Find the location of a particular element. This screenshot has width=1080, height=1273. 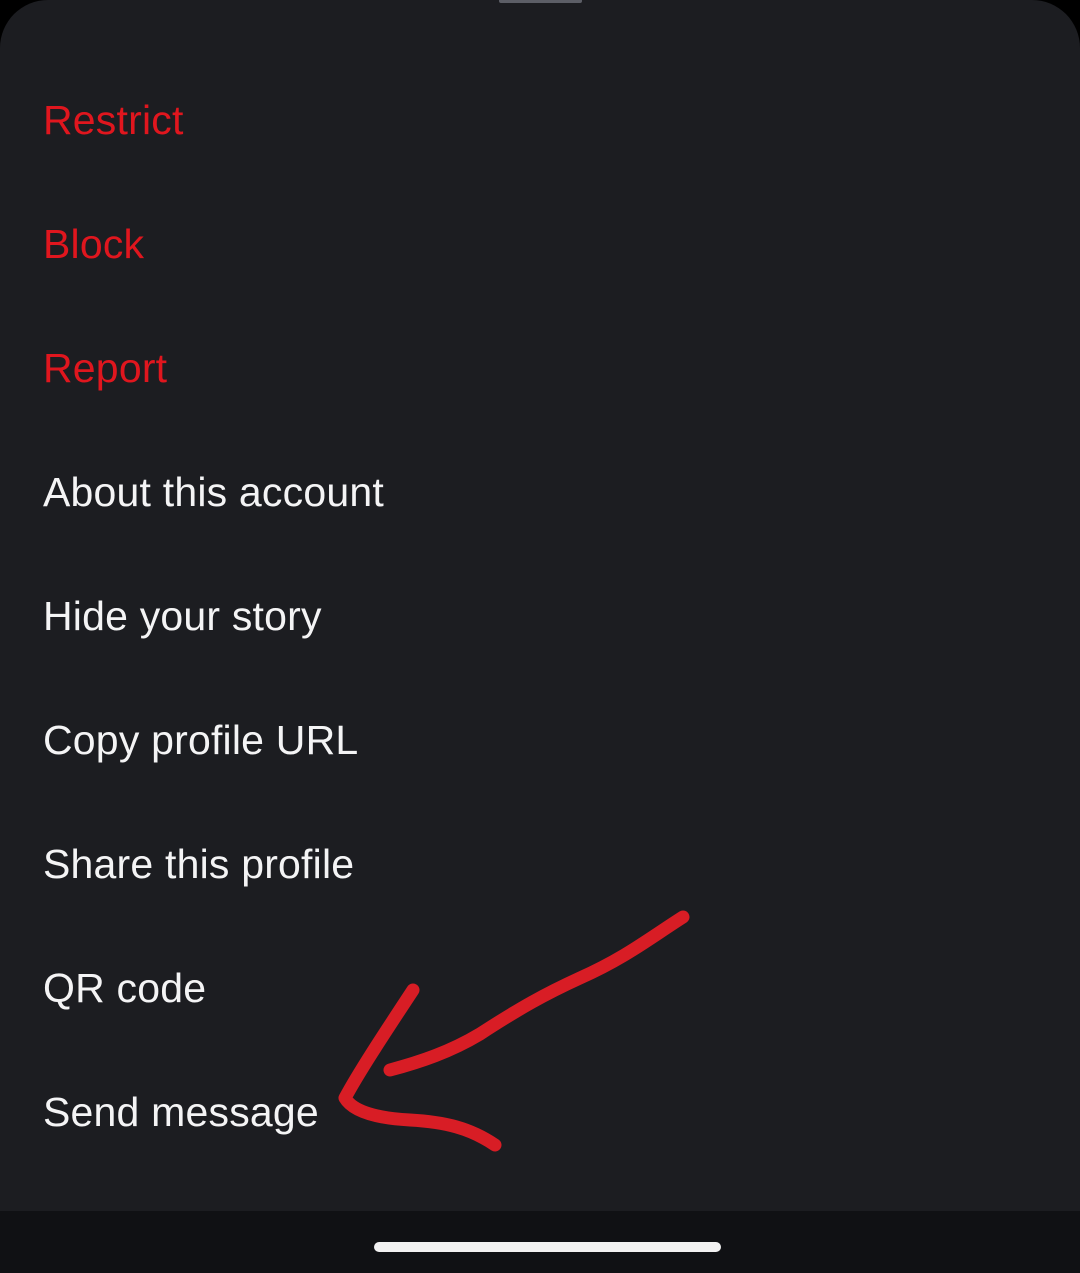

menu-item-block: Block is located at coordinates (540, 244).